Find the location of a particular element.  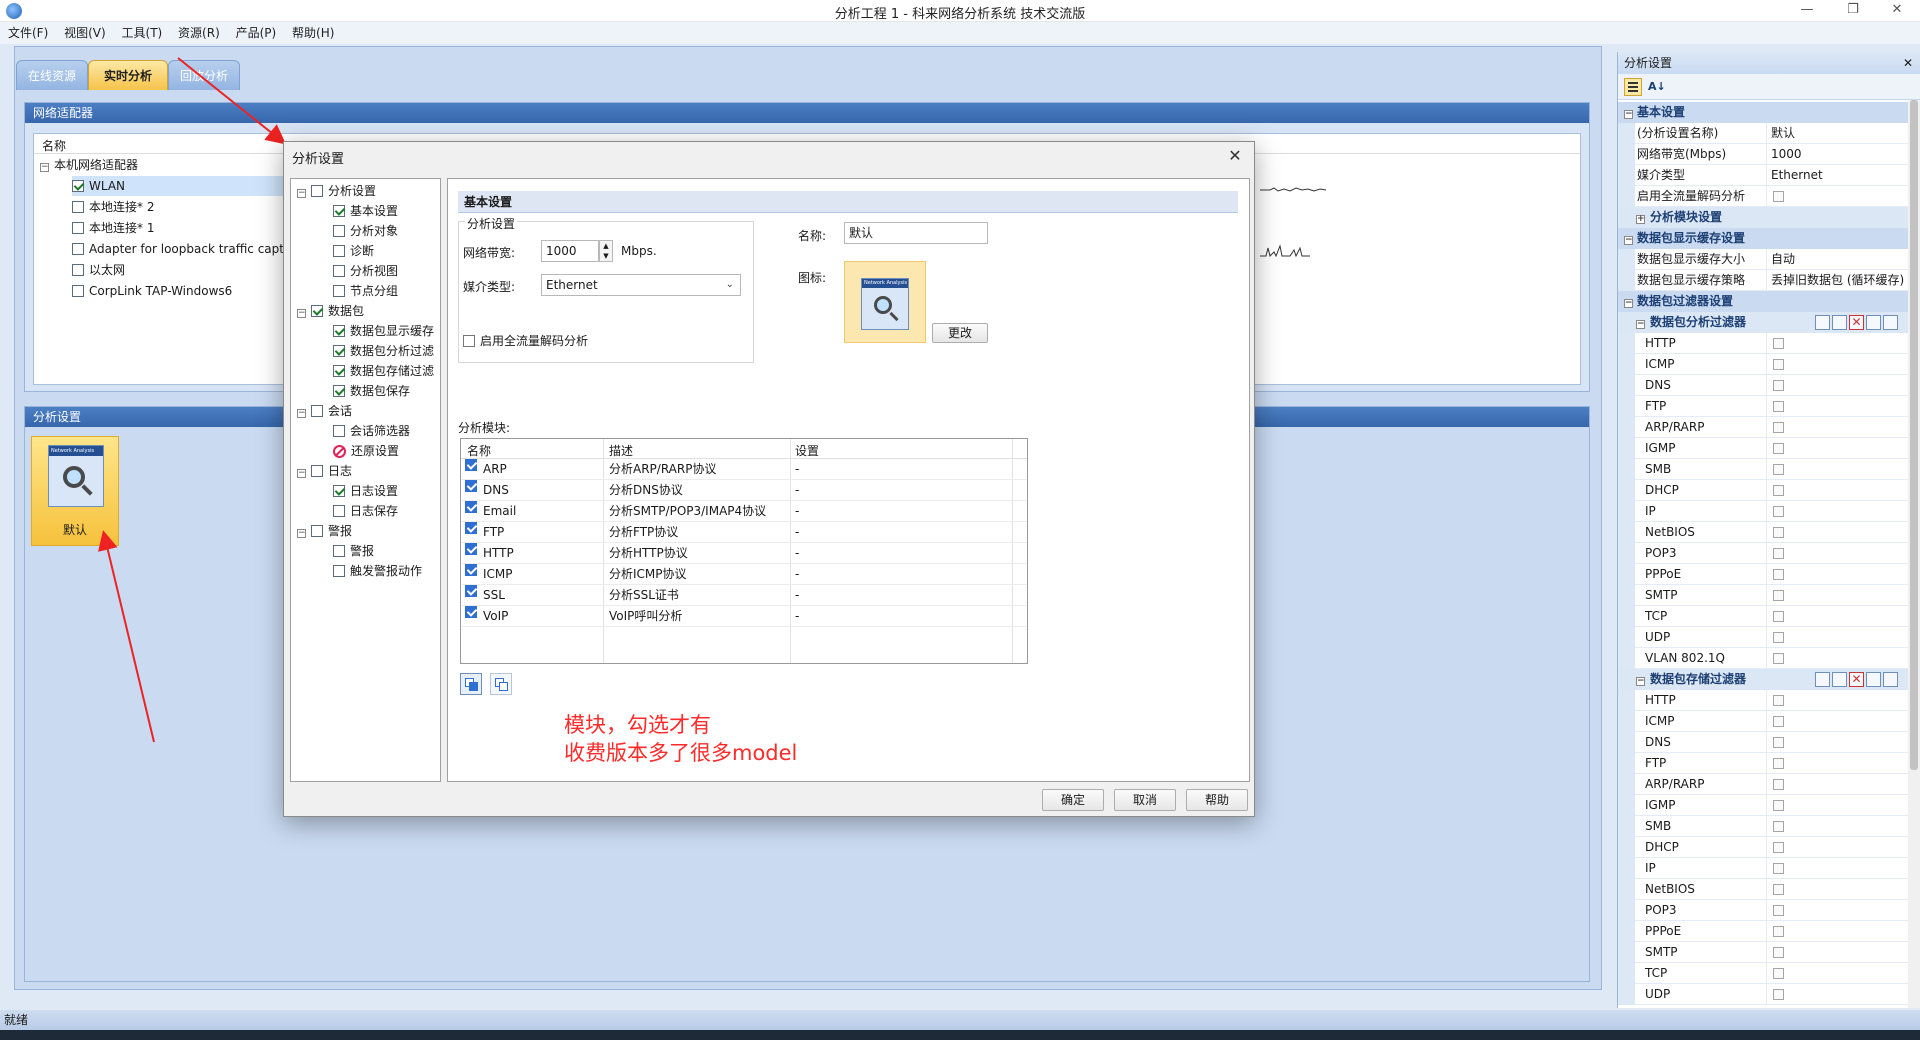

tree-node-session-filter: 会话筛选器 is located at coordinates (371, 431).